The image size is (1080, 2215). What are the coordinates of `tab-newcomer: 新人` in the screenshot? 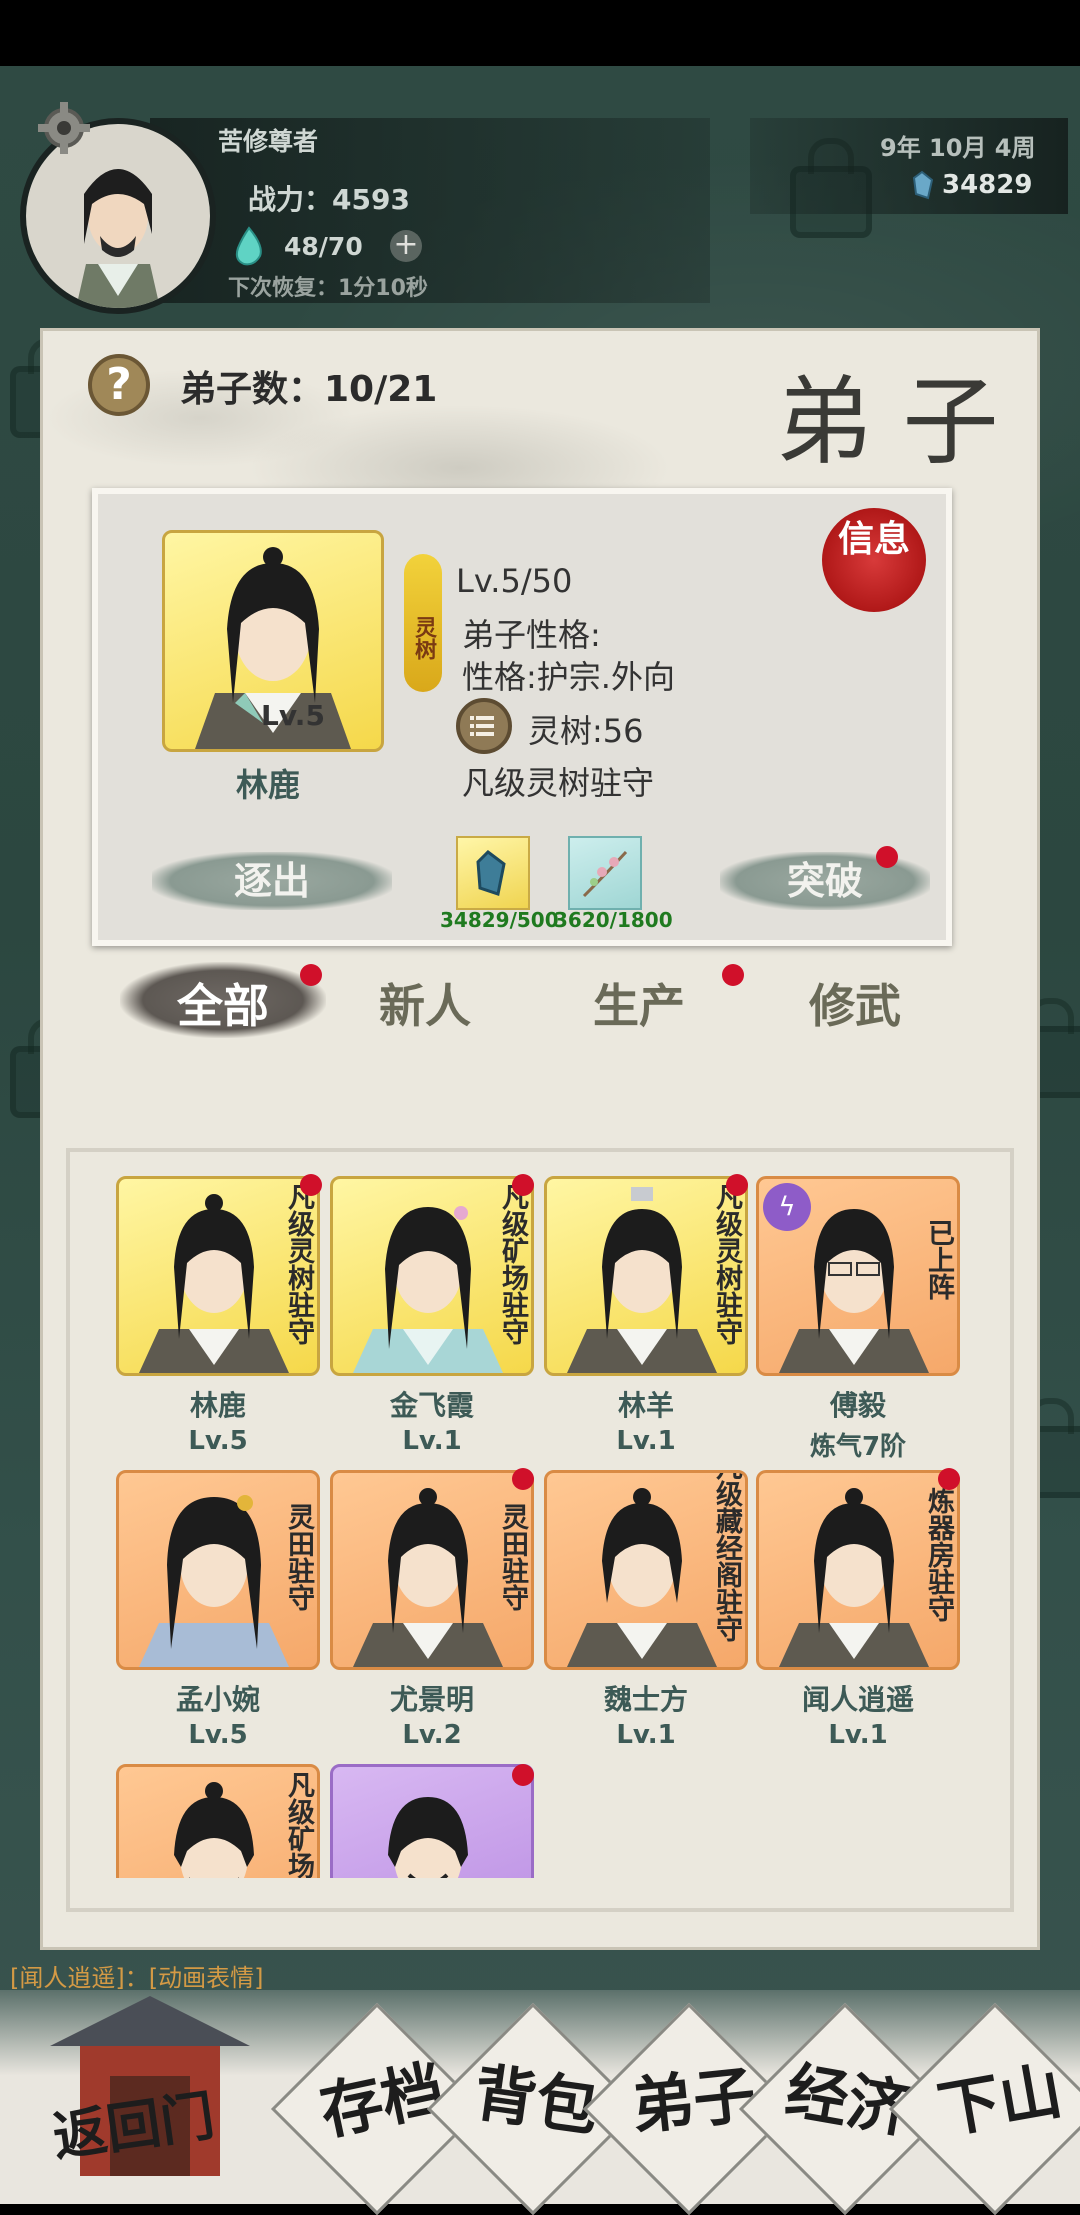 It's located at (425, 1003).